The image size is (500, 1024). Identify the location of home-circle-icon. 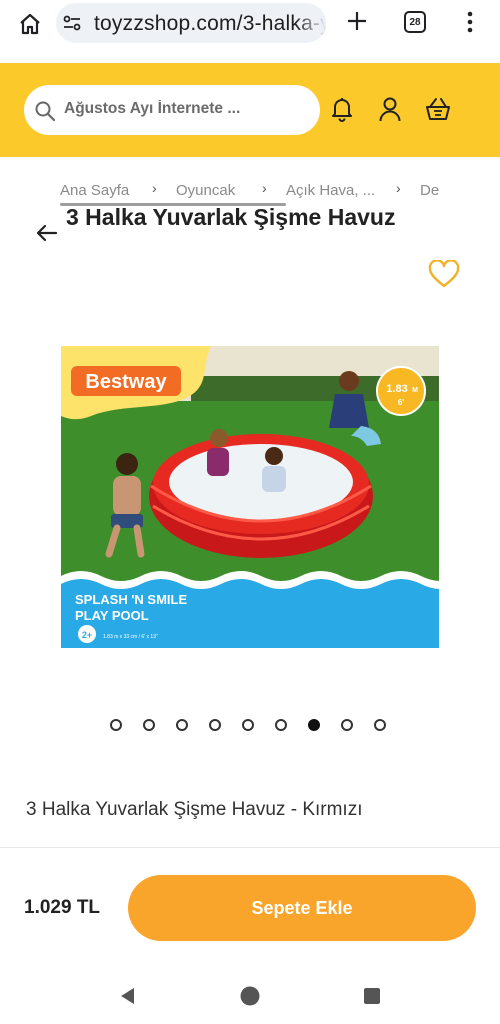
(250, 996).